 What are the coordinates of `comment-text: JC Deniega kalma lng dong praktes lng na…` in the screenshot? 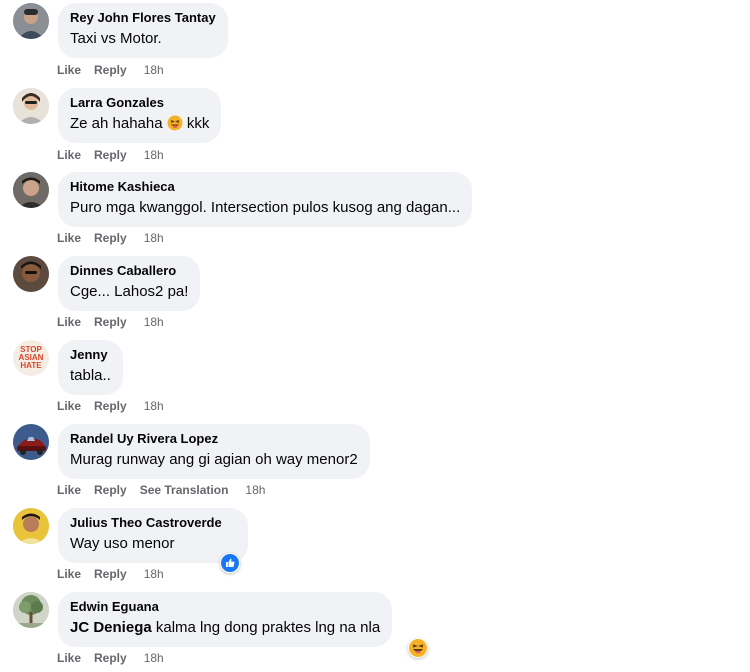 It's located at (225, 628).